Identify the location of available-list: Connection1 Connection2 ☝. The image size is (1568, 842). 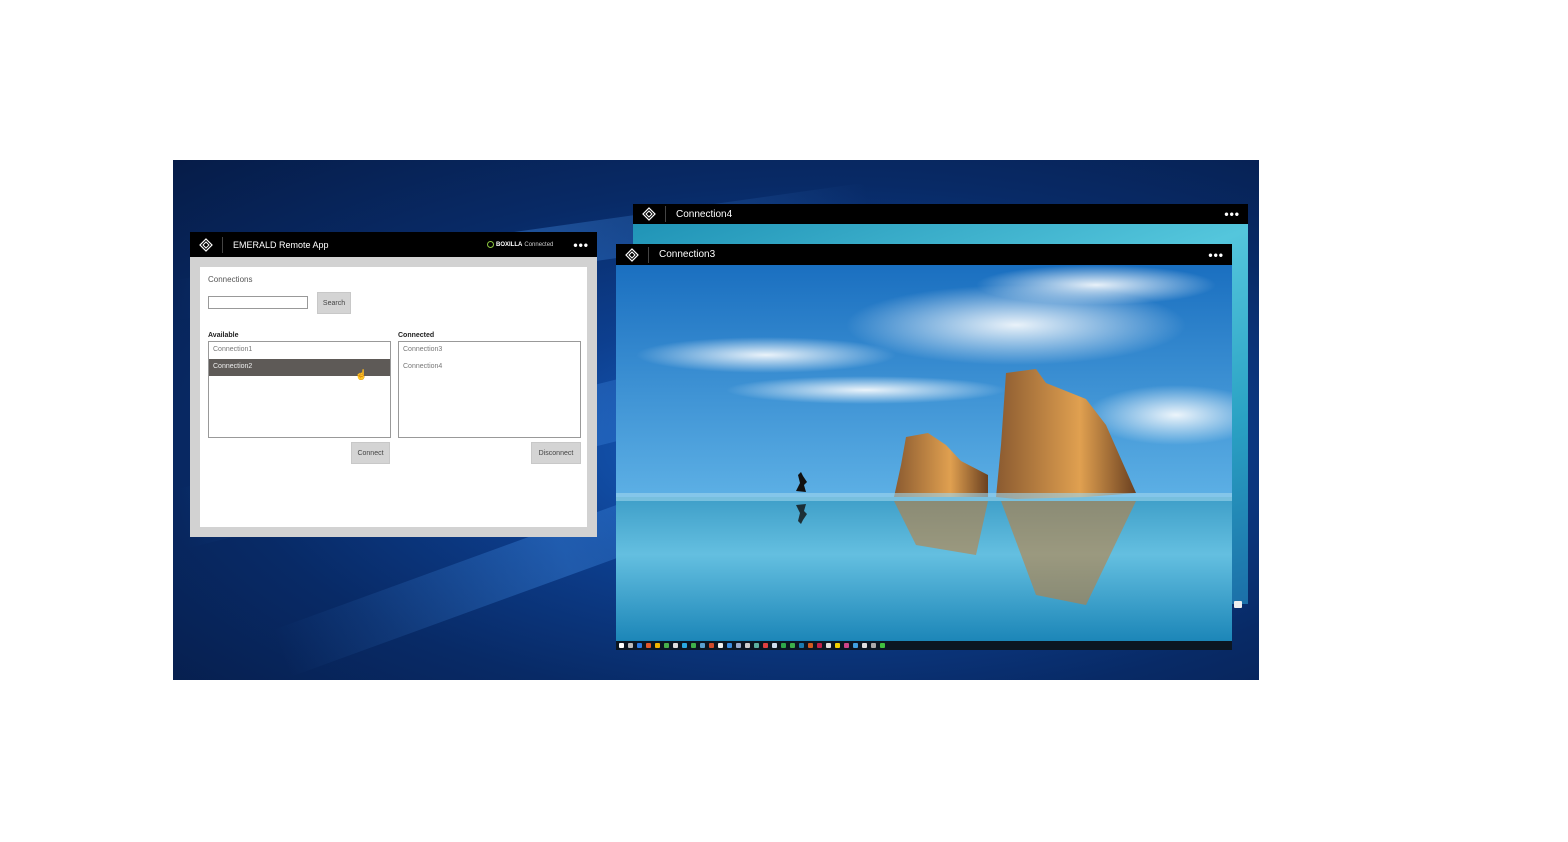
(299, 389).